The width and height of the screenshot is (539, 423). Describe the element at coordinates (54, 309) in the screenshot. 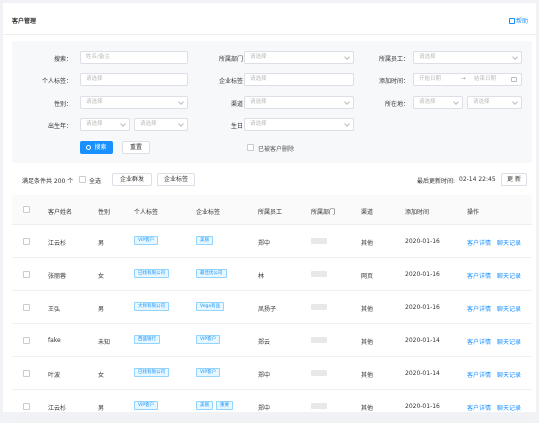

I see `customer-name: 王弘` at that location.